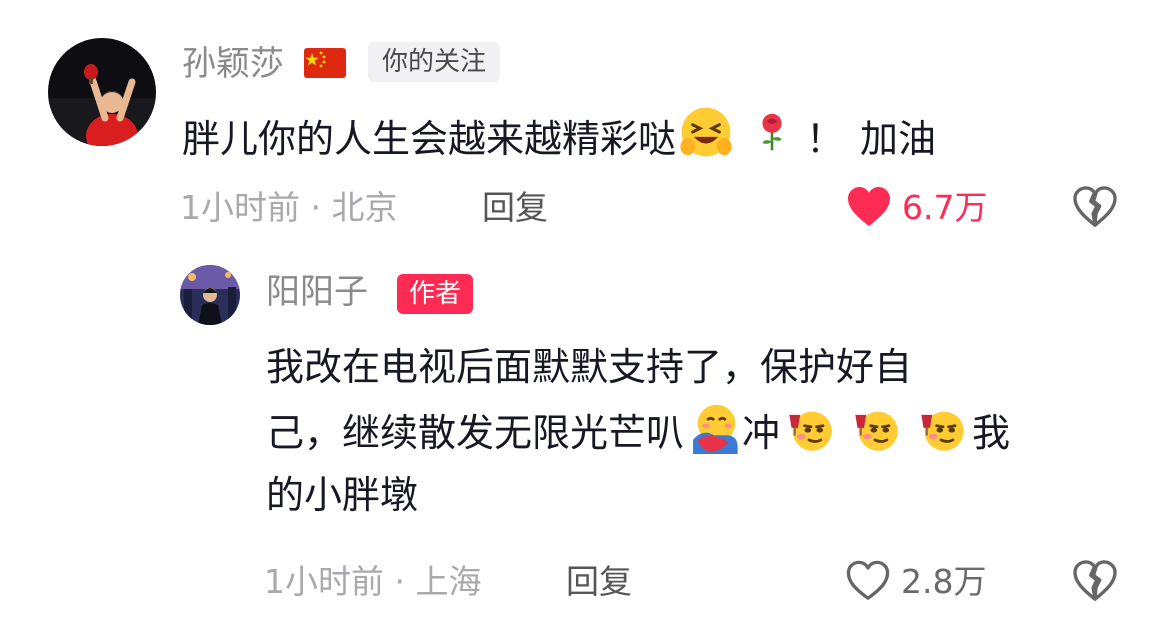 The image size is (1170, 624). What do you see at coordinates (868, 581) in the screenshot?
I see `heart-outline-icon` at bounding box center [868, 581].